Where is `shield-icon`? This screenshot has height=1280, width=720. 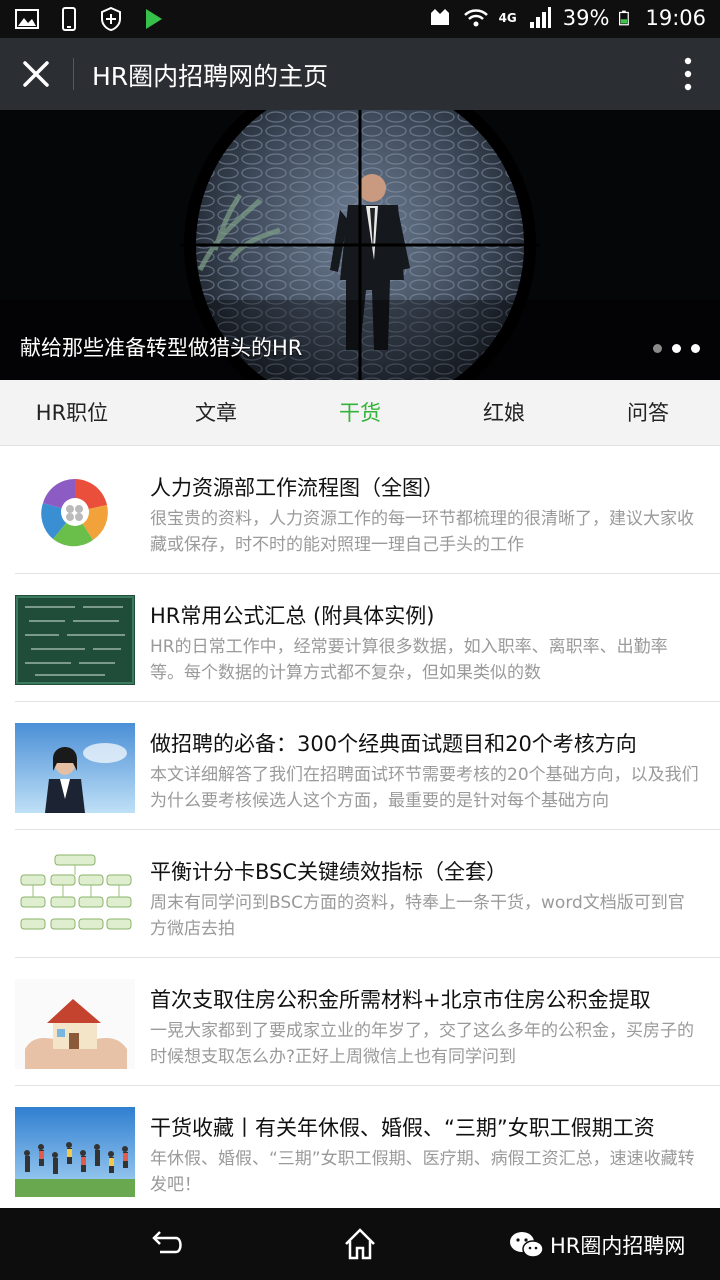
shield-icon is located at coordinates (111, 19).